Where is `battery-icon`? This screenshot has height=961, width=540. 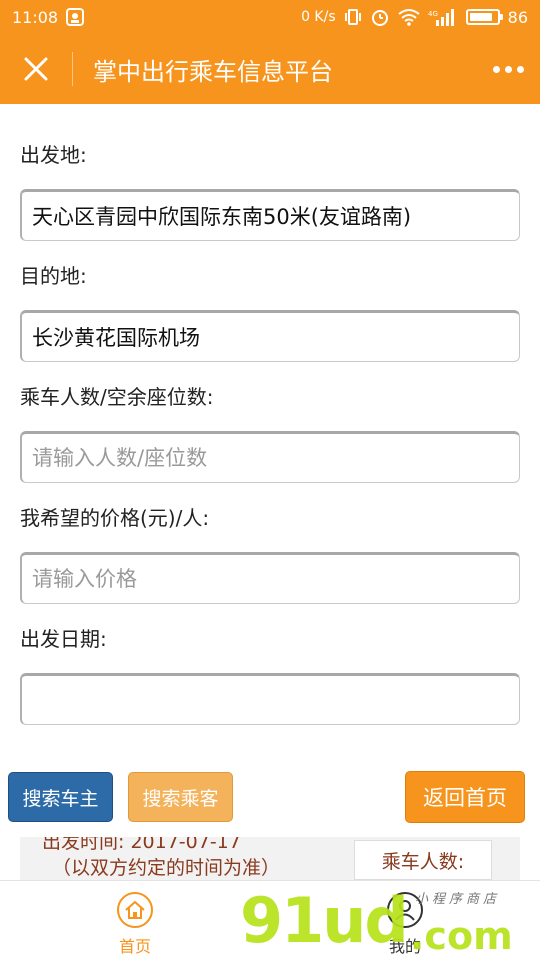
battery-icon is located at coordinates (484, 17).